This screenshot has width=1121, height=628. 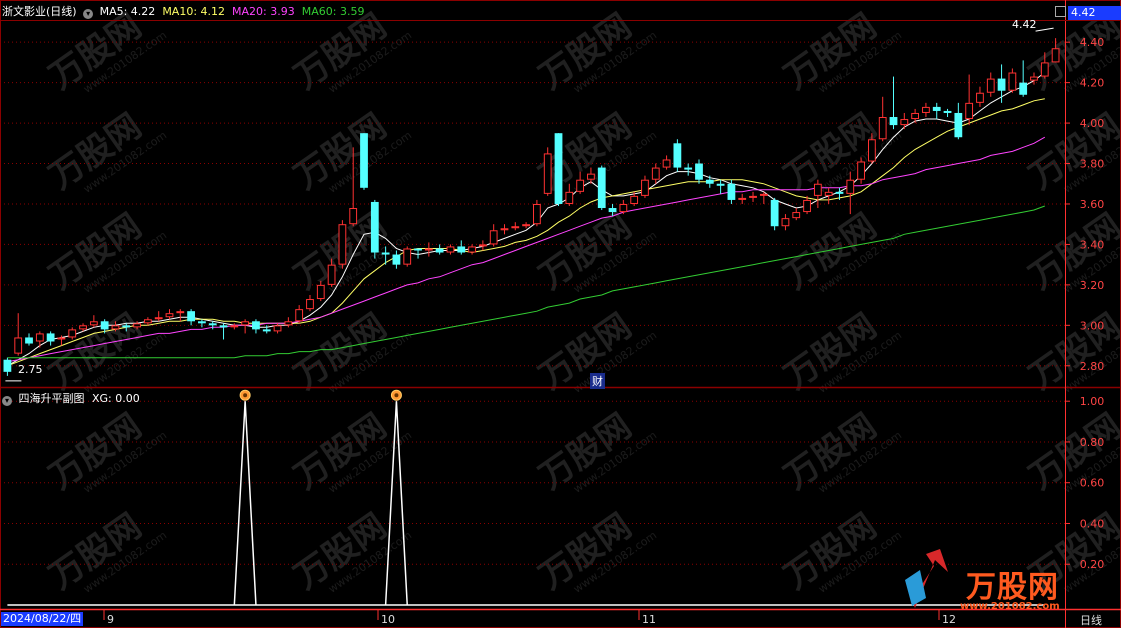 What do you see at coordinates (915, 588) in the screenshot?
I see `logo-shape-icon` at bounding box center [915, 588].